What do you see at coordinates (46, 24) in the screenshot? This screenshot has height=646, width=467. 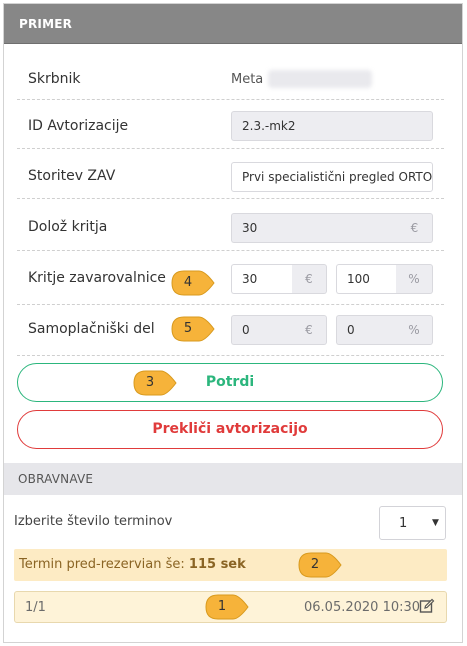 I see `primer-title: PRIMER` at bounding box center [46, 24].